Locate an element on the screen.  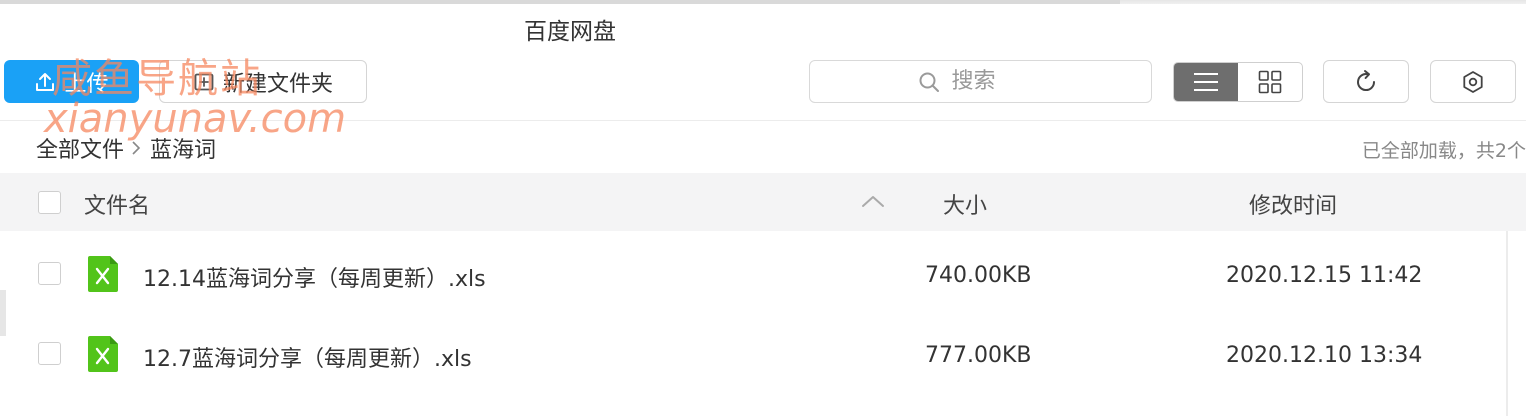
file-list-header: 文件名 大小 修改时间 is located at coordinates (763, 202).